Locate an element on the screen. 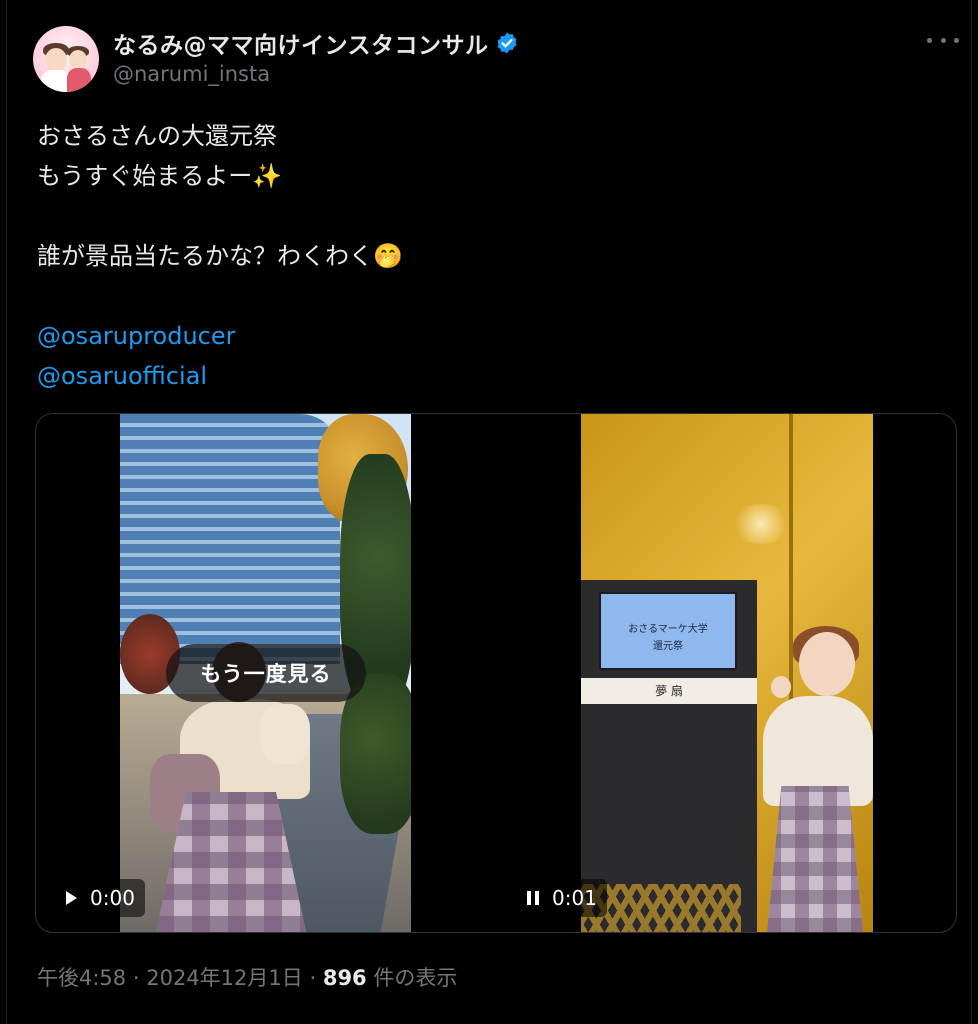  scene-light is located at coordinates (761, 524).